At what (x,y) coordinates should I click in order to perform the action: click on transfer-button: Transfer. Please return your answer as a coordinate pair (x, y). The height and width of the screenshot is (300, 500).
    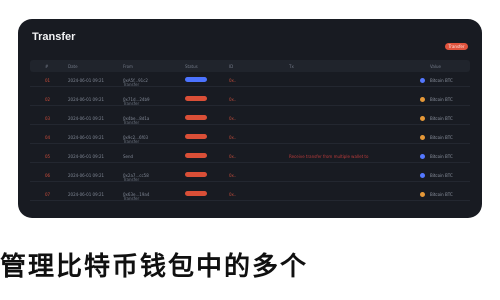
    Looking at the image, I should click on (456, 46).